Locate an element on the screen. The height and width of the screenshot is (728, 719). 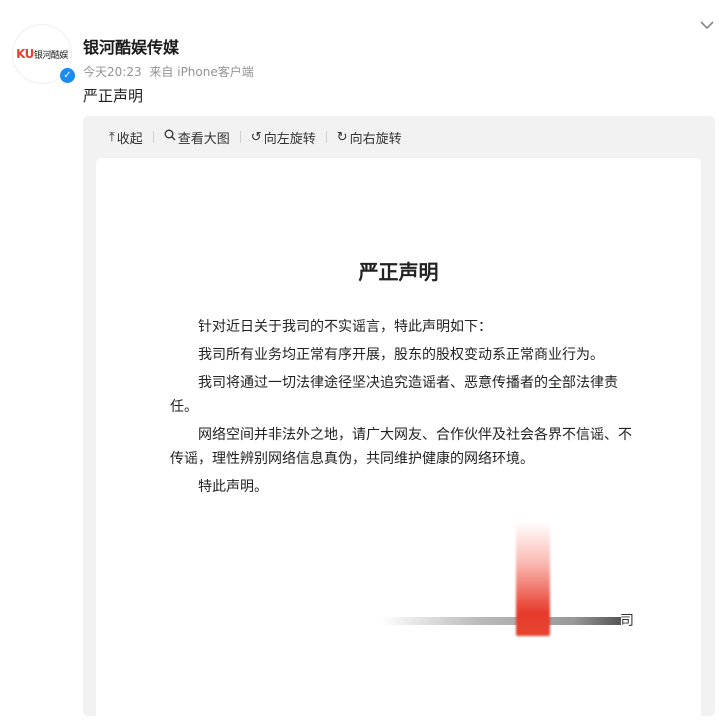
statement-paragraph: 我司所有业务均正常有序开展，股东的股权变动系正常商业行为。 is located at coordinates (401, 355).